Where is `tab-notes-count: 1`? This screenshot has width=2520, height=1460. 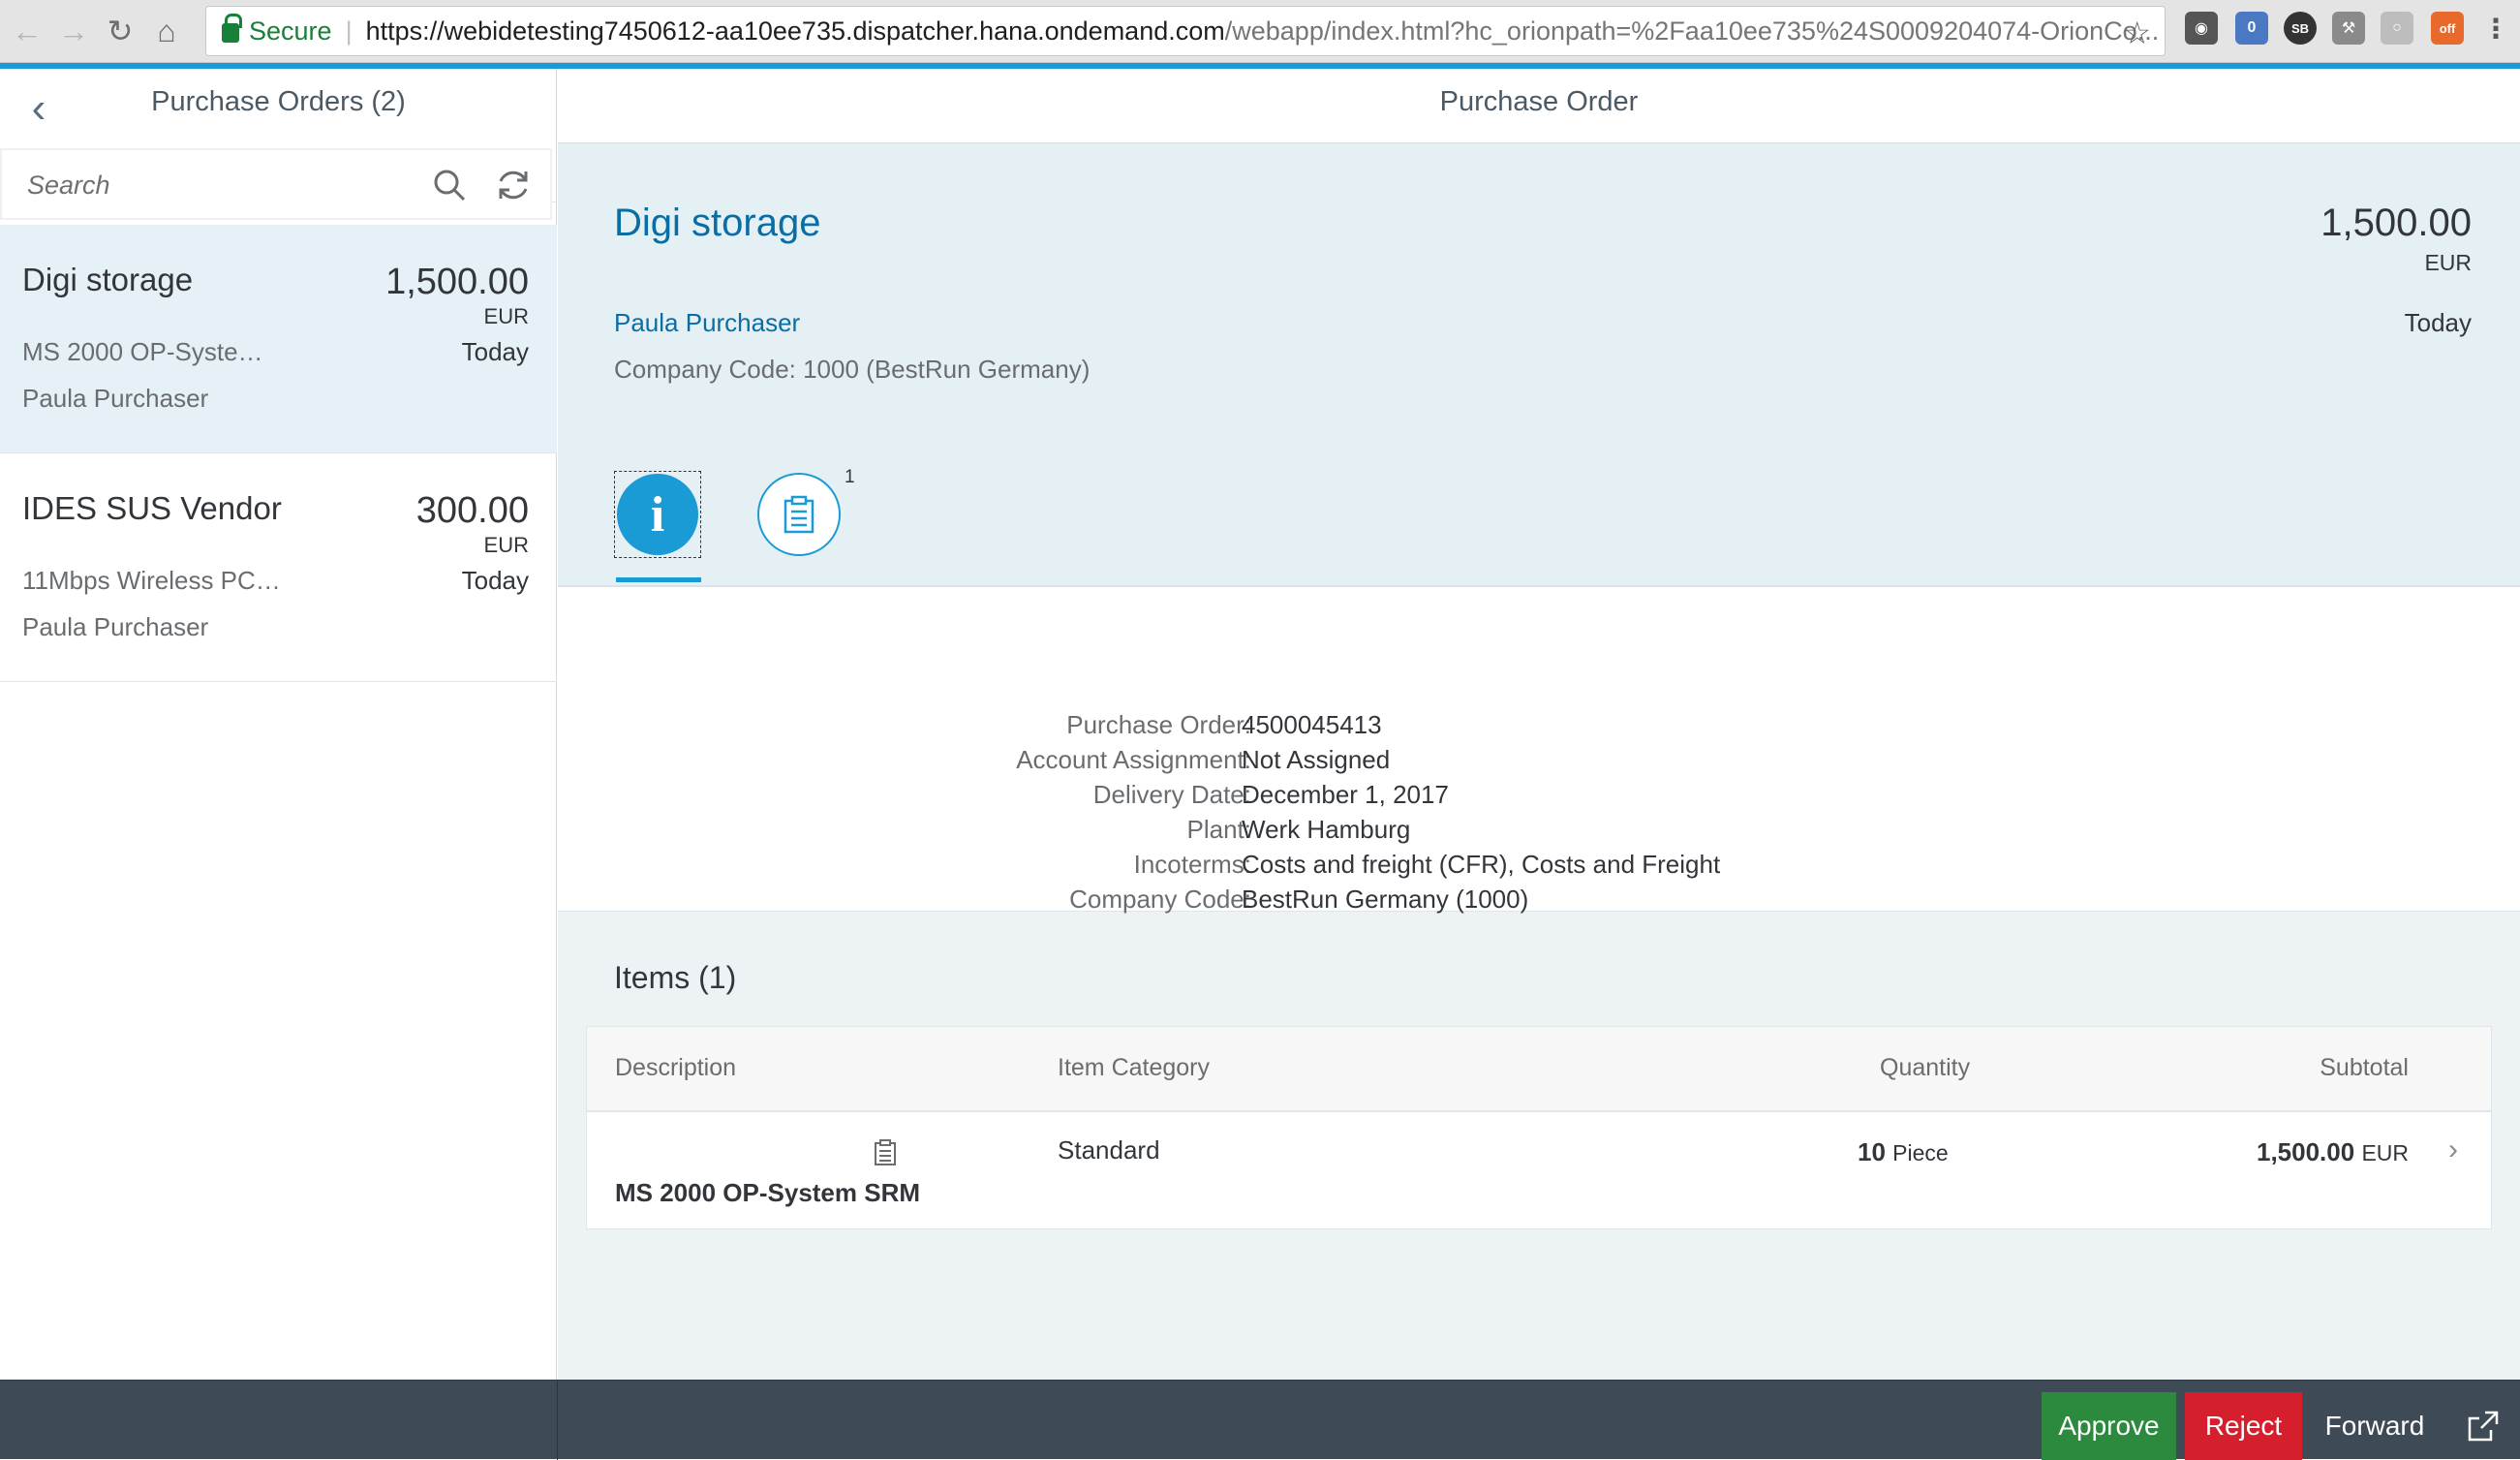
tab-notes-count: 1 is located at coordinates (850, 477).